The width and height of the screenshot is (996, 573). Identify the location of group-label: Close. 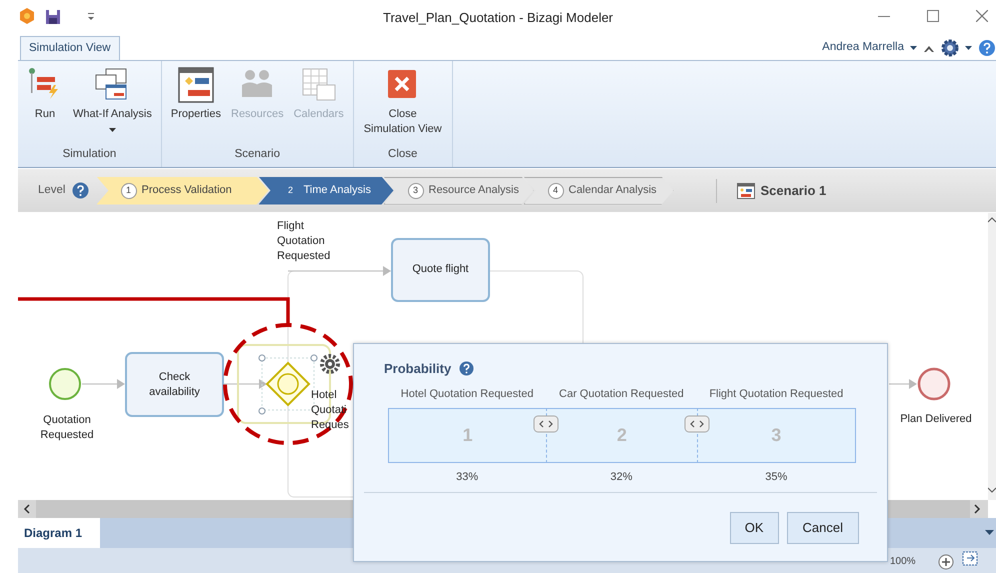
(402, 154).